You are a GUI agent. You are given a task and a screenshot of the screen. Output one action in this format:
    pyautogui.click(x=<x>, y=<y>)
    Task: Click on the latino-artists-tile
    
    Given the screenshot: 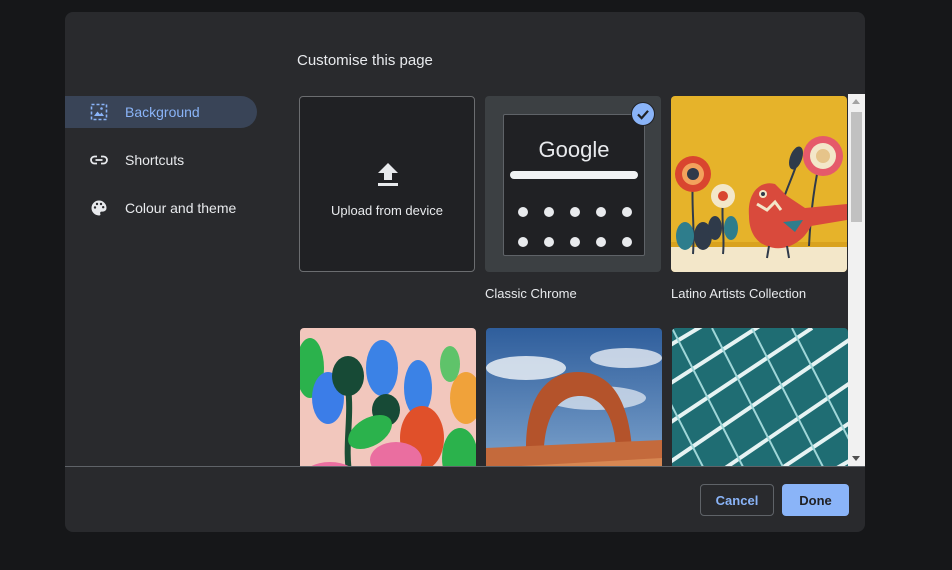 What is the action you would take?
    pyautogui.click(x=759, y=184)
    